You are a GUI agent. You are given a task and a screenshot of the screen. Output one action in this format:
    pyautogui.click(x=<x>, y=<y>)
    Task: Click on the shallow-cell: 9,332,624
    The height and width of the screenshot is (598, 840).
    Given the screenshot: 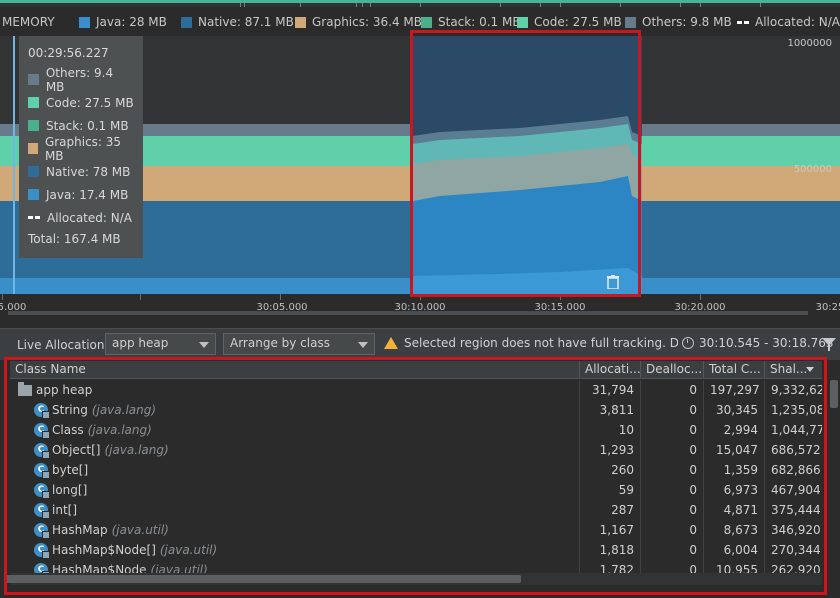 What is the action you would take?
    pyautogui.click(x=796, y=390)
    